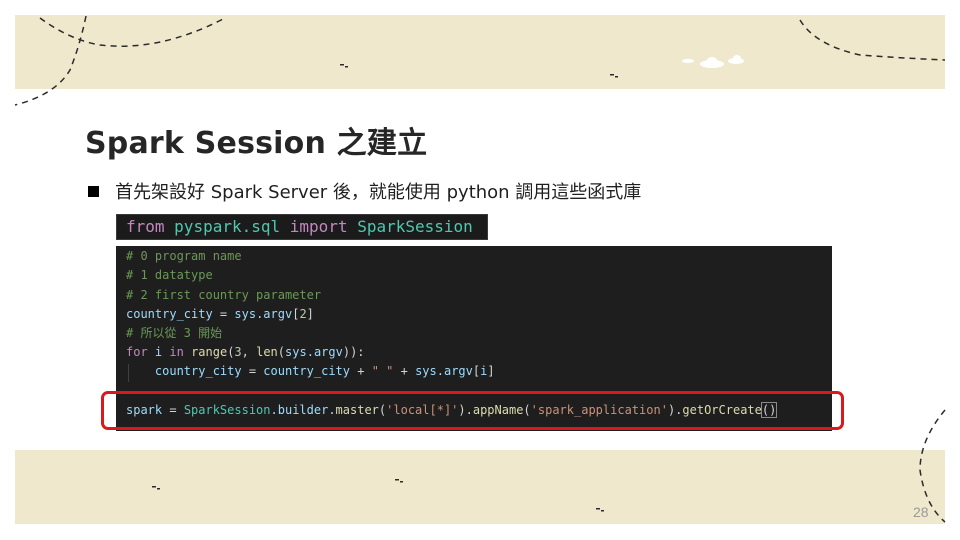 The image size is (960, 540). I want to click on code-line-assign-country: country_city = sys.argv[2], so click(220, 314).